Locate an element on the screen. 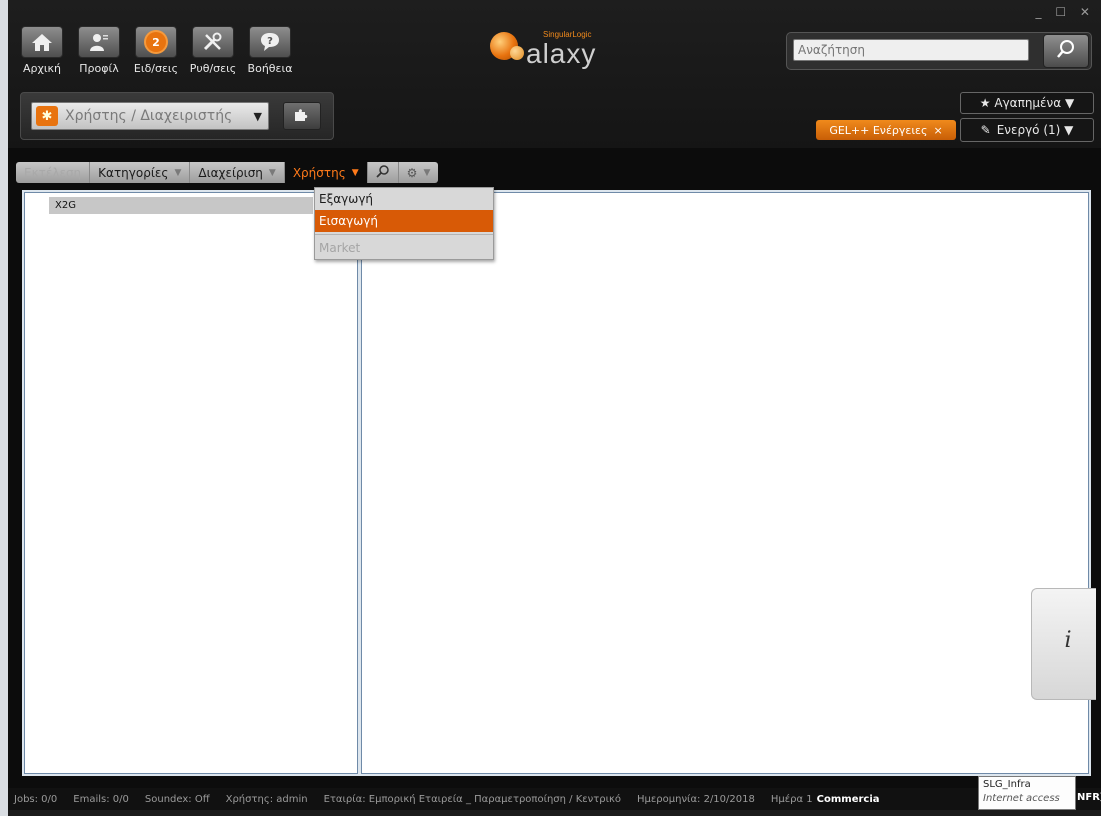 The height and width of the screenshot is (816, 1101). taskbar is located at coordinates (554, 813).